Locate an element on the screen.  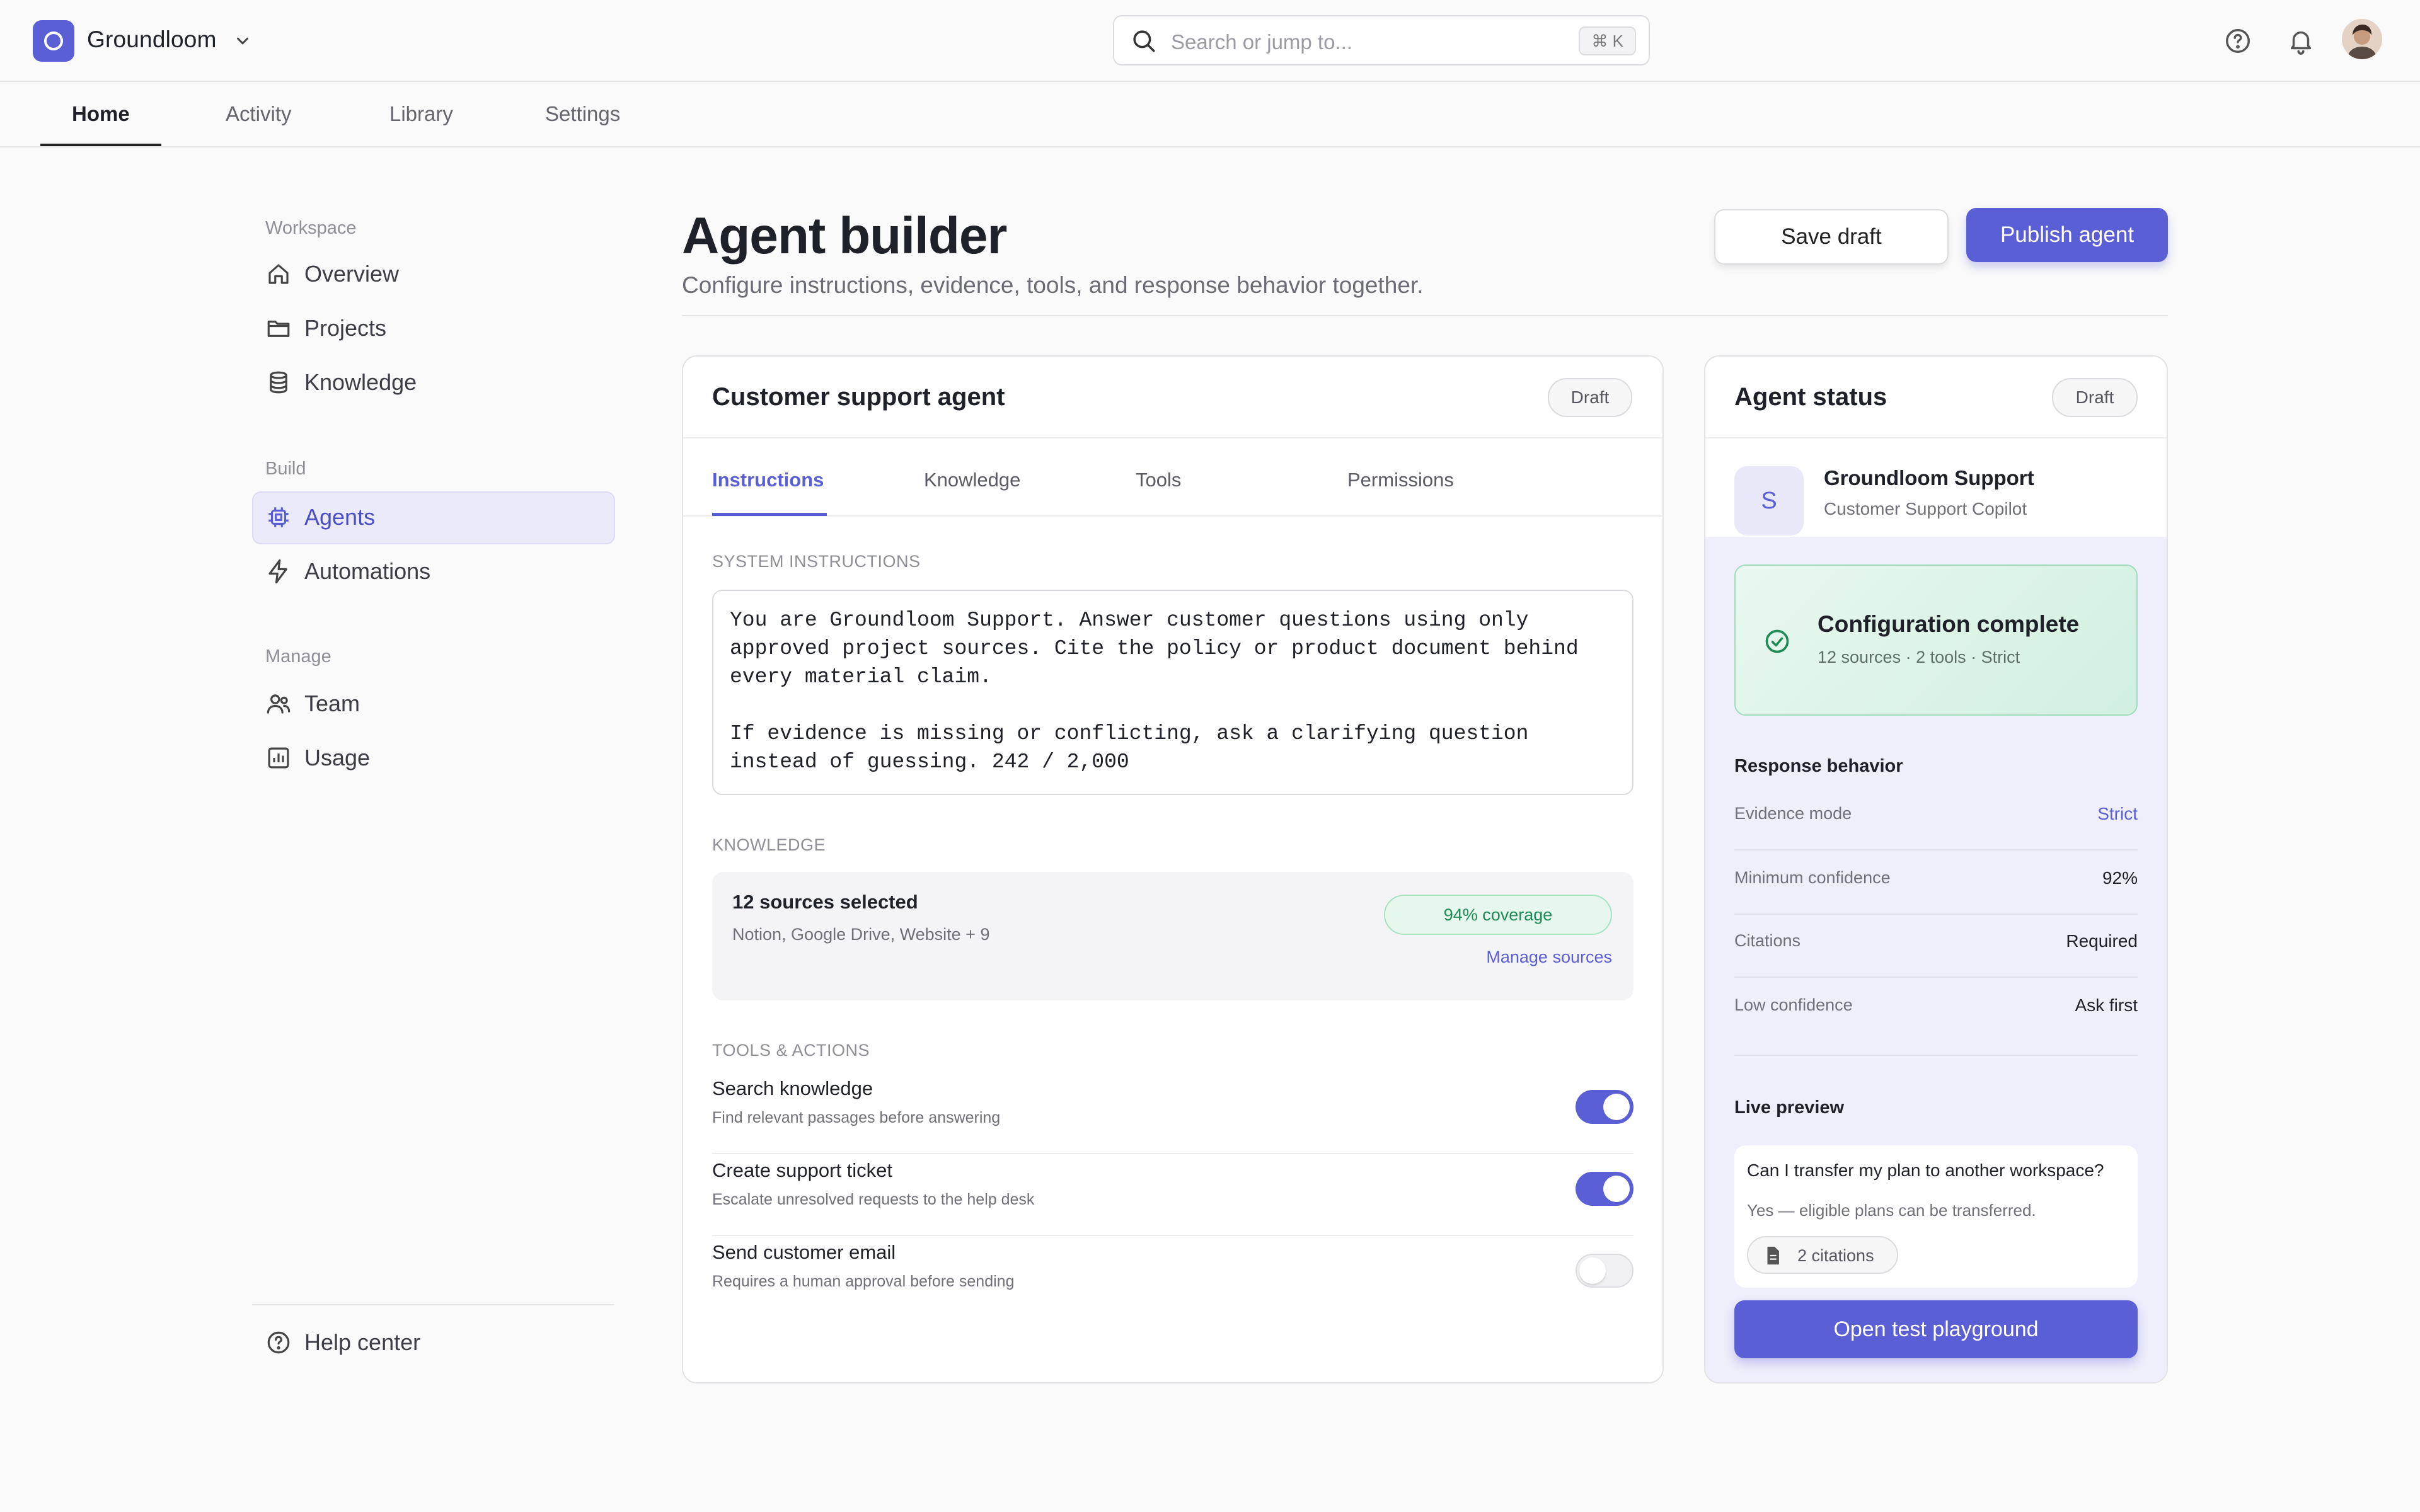
tab-knowledge: Knowledge is located at coordinates (972, 480).